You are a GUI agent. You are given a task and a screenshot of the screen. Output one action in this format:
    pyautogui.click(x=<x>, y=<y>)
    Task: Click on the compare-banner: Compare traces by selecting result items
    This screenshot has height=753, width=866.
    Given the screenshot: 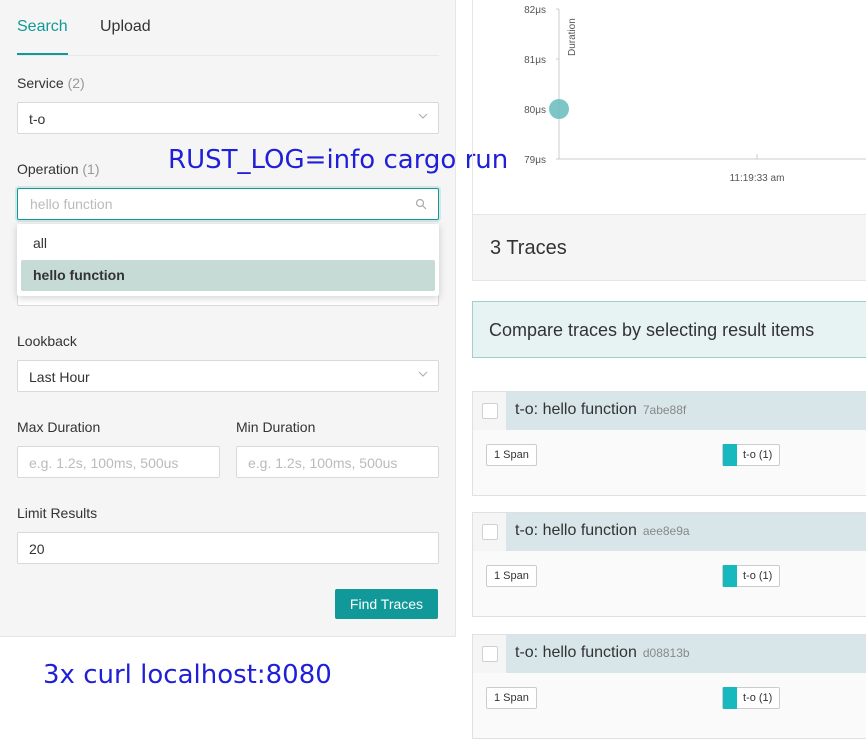 What is the action you would take?
    pyautogui.click(x=669, y=329)
    